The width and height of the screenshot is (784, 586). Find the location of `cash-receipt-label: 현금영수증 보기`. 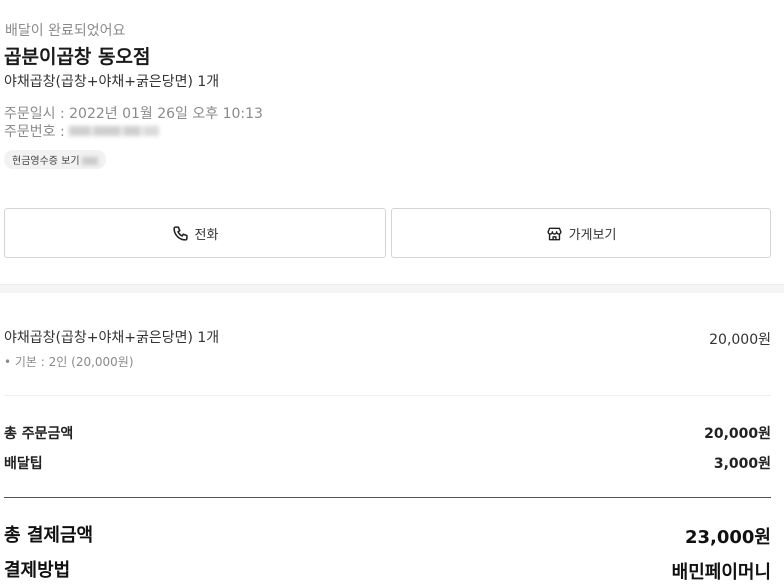

cash-receipt-label: 현금영수증 보기 is located at coordinates (46, 161).